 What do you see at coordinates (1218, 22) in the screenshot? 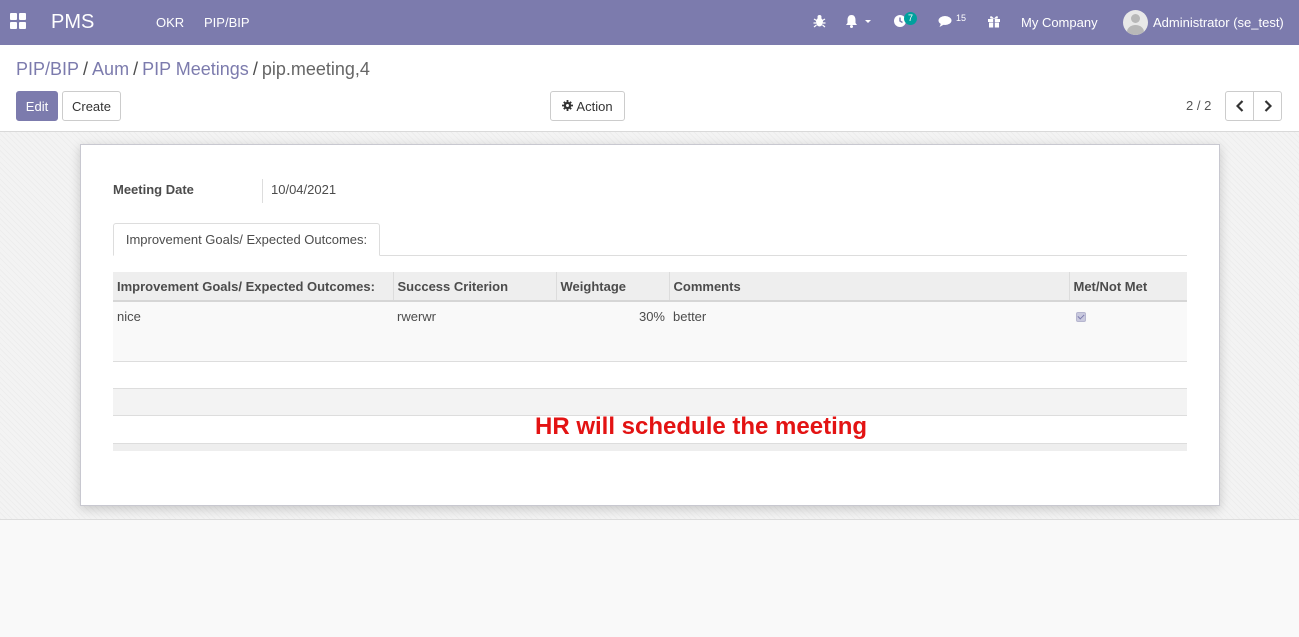
I see `user-menu: Administrator (se_test)` at bounding box center [1218, 22].